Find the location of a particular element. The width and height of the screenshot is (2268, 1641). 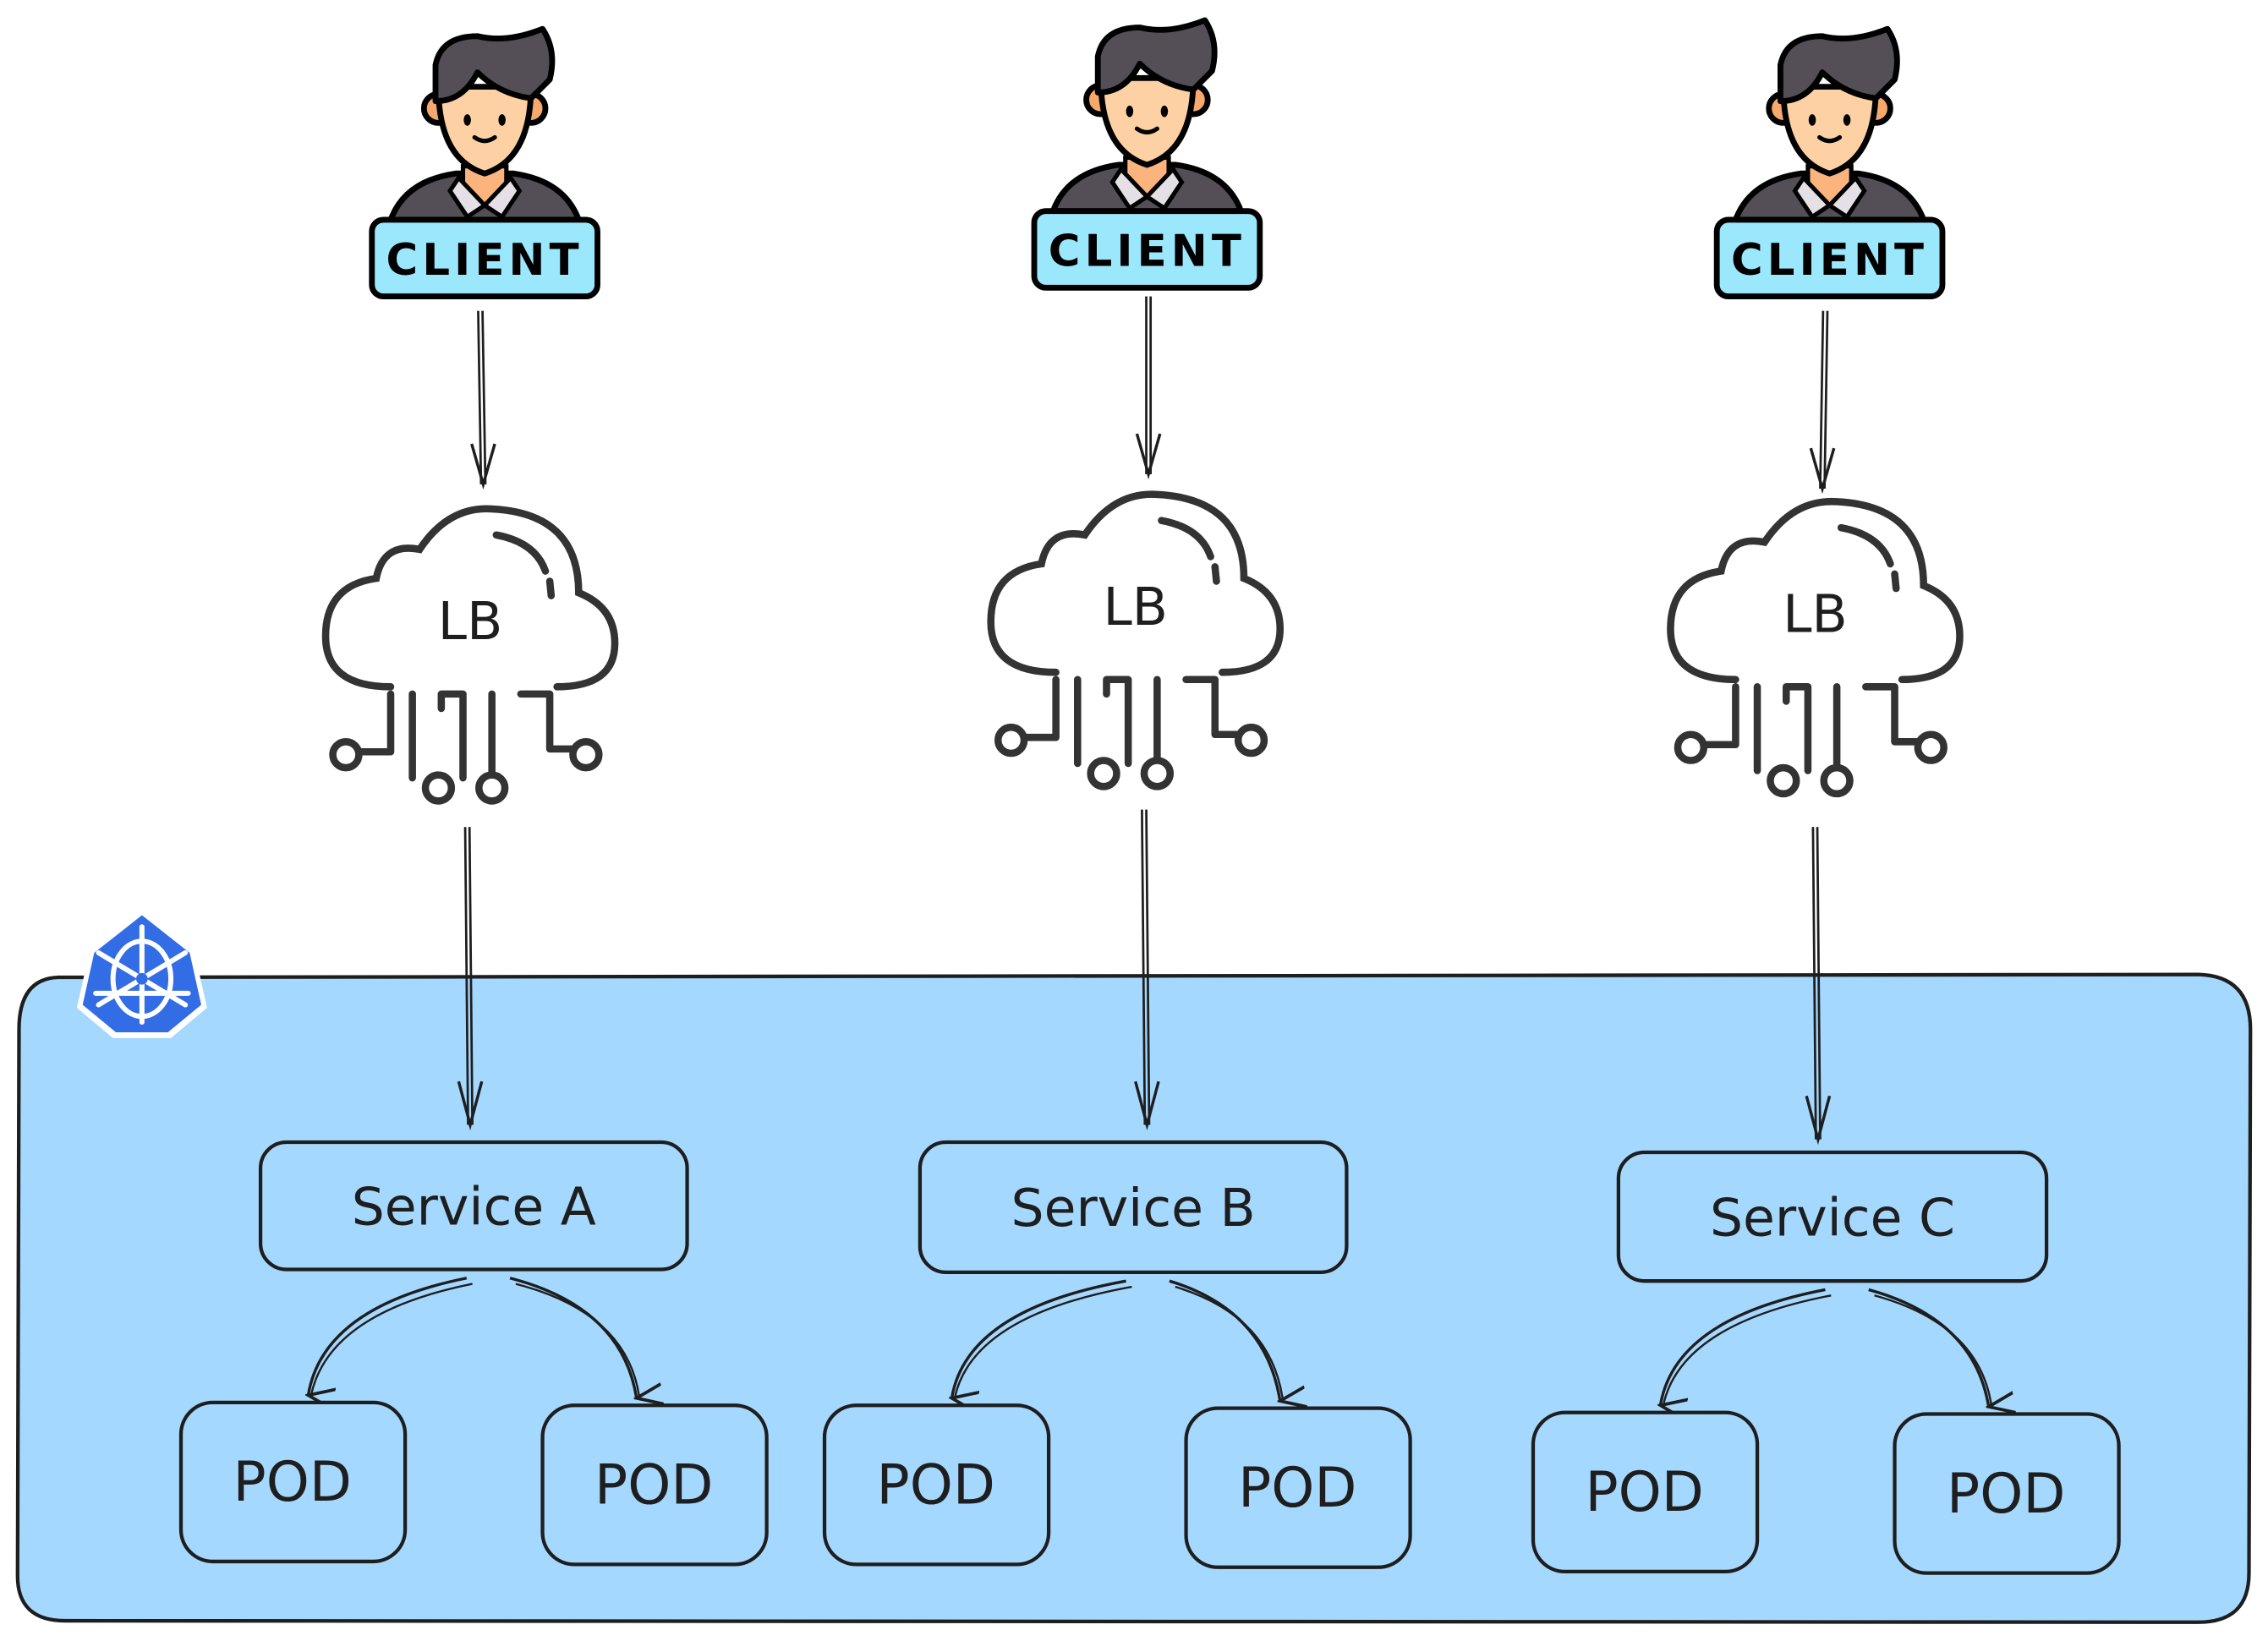

service-box: Service A is located at coordinates (473, 1206).